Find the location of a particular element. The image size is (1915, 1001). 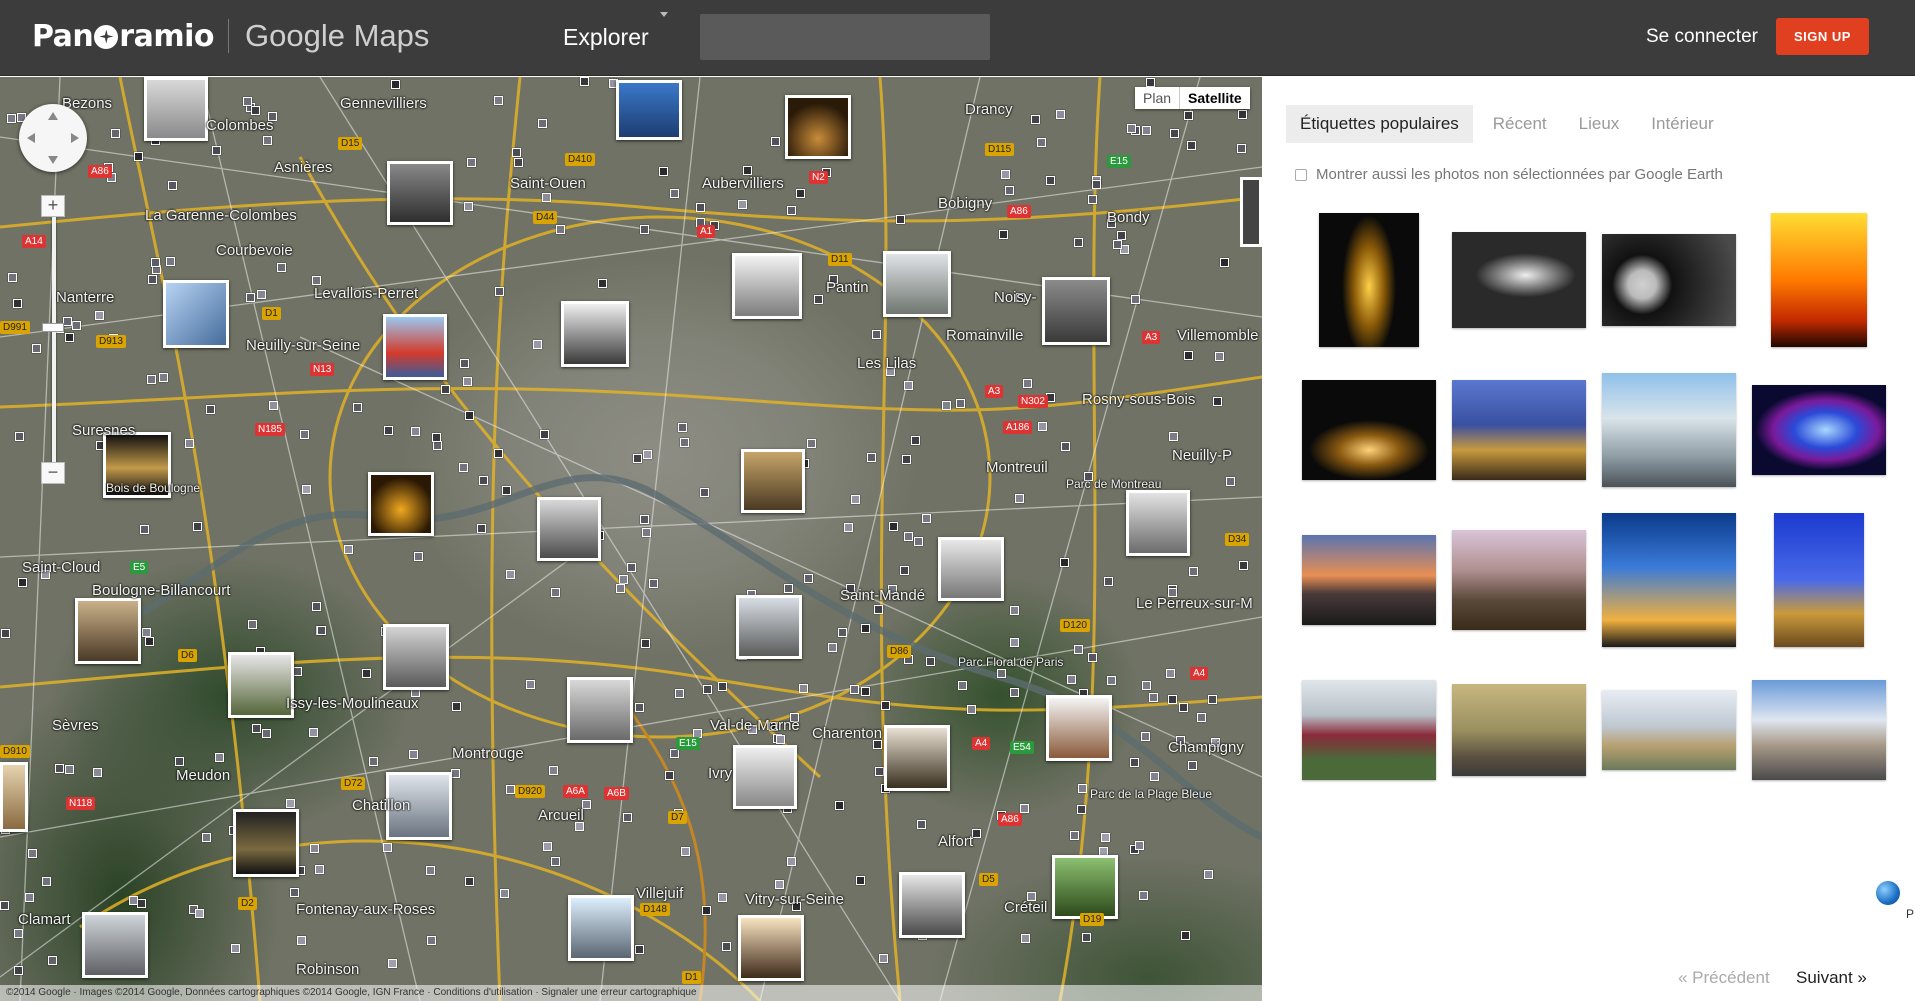

photo-statue-sunset is located at coordinates (1819, 280).